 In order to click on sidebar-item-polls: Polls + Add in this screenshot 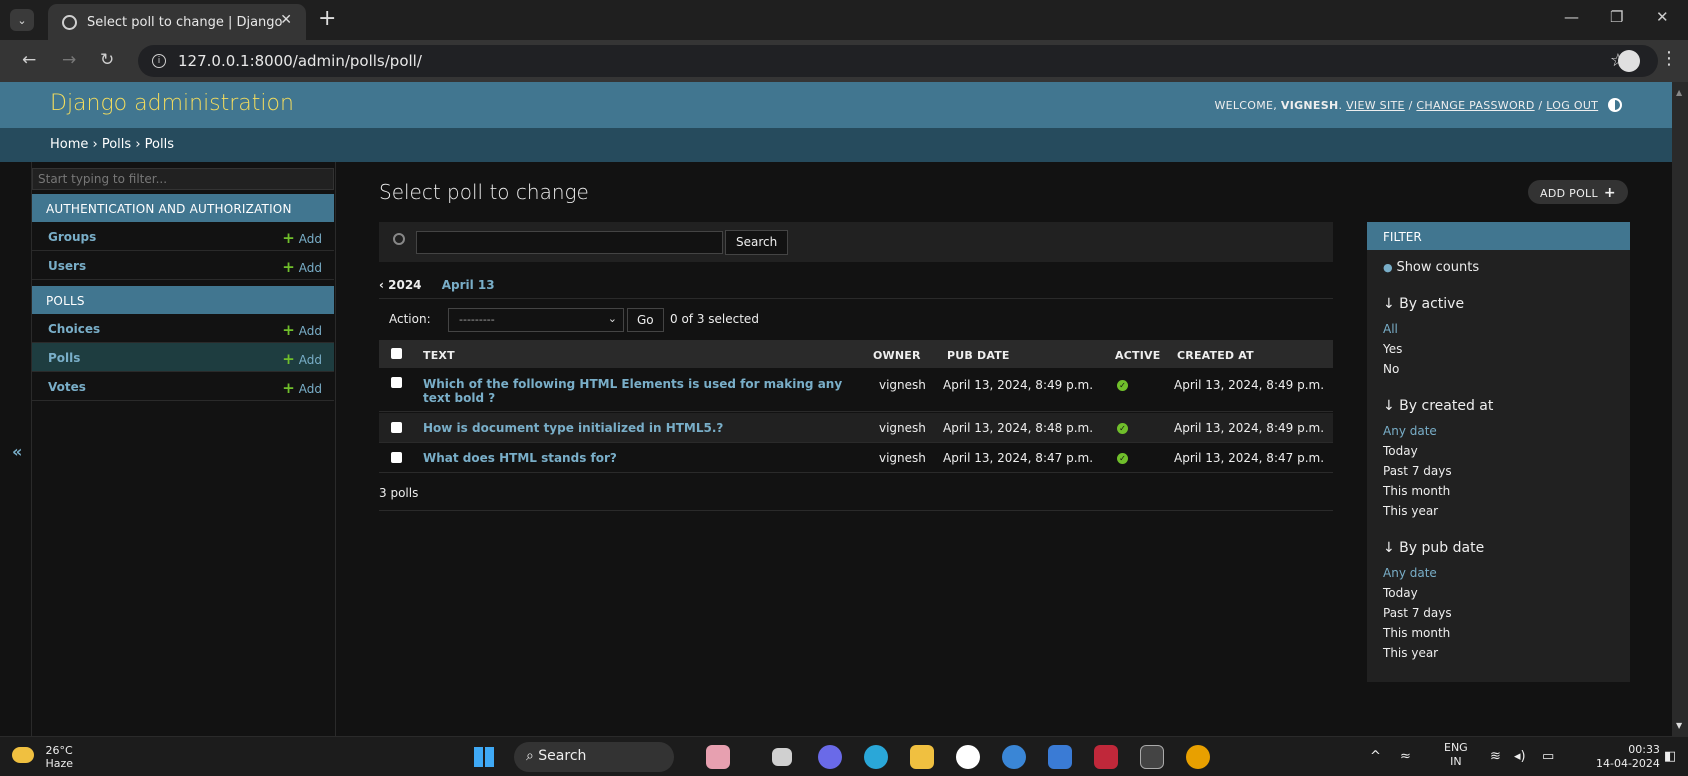, I will do `click(183, 357)`.